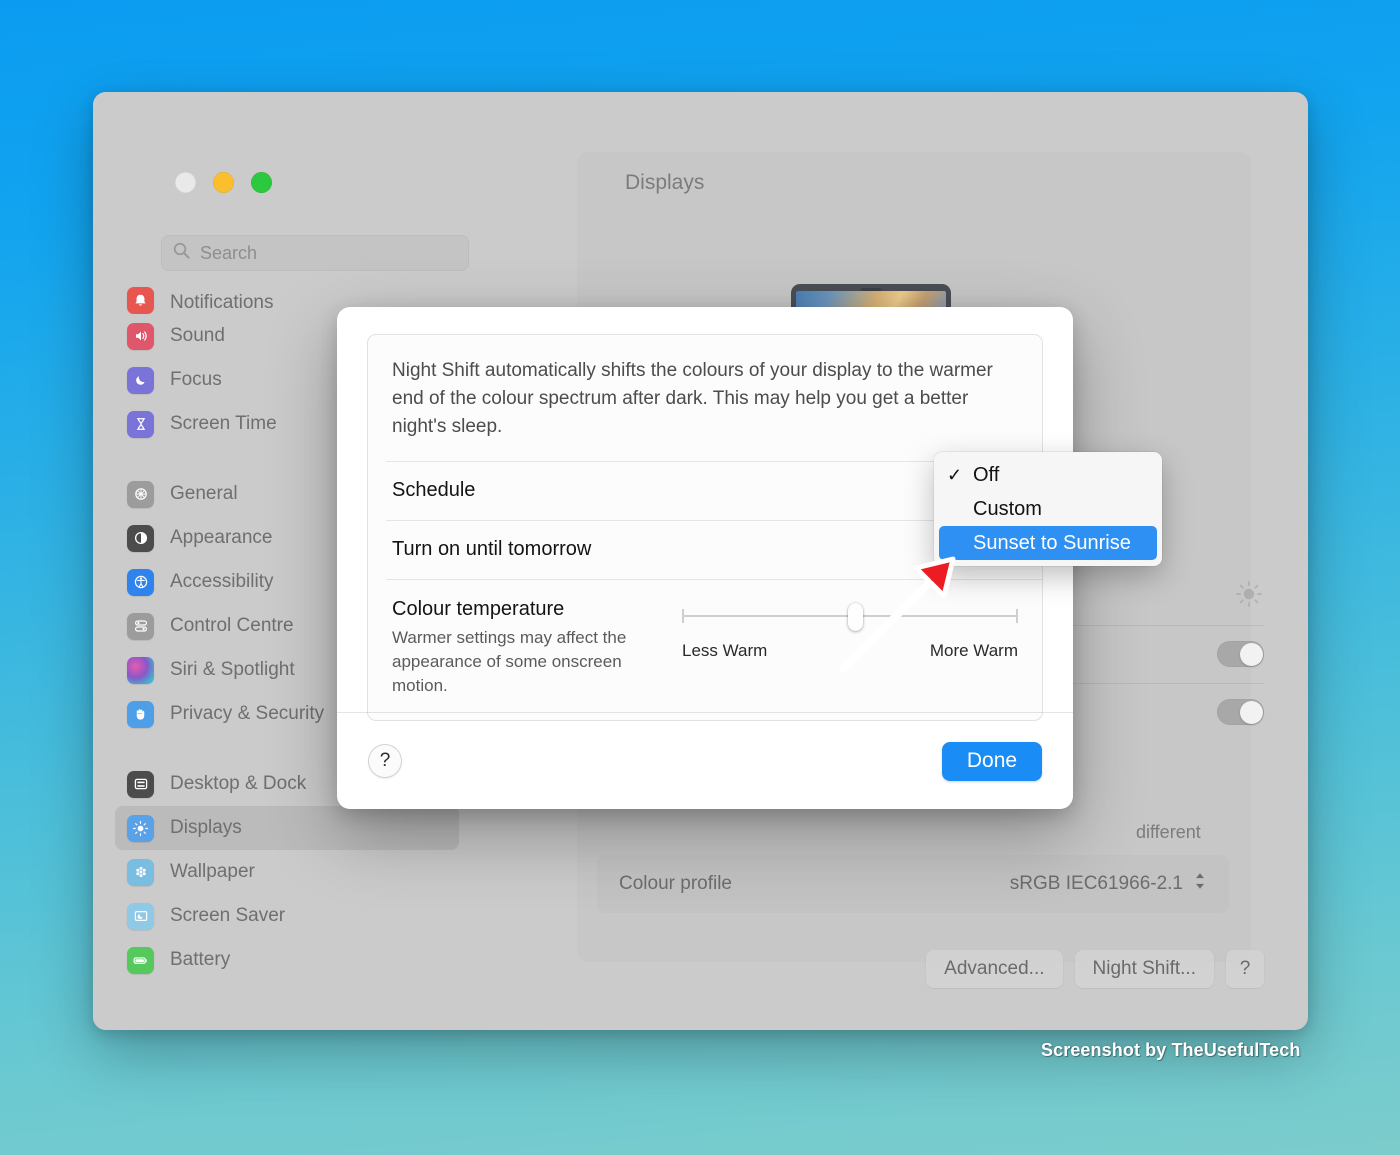  I want to click on sidebar-item-battery: Battery, so click(287, 960).